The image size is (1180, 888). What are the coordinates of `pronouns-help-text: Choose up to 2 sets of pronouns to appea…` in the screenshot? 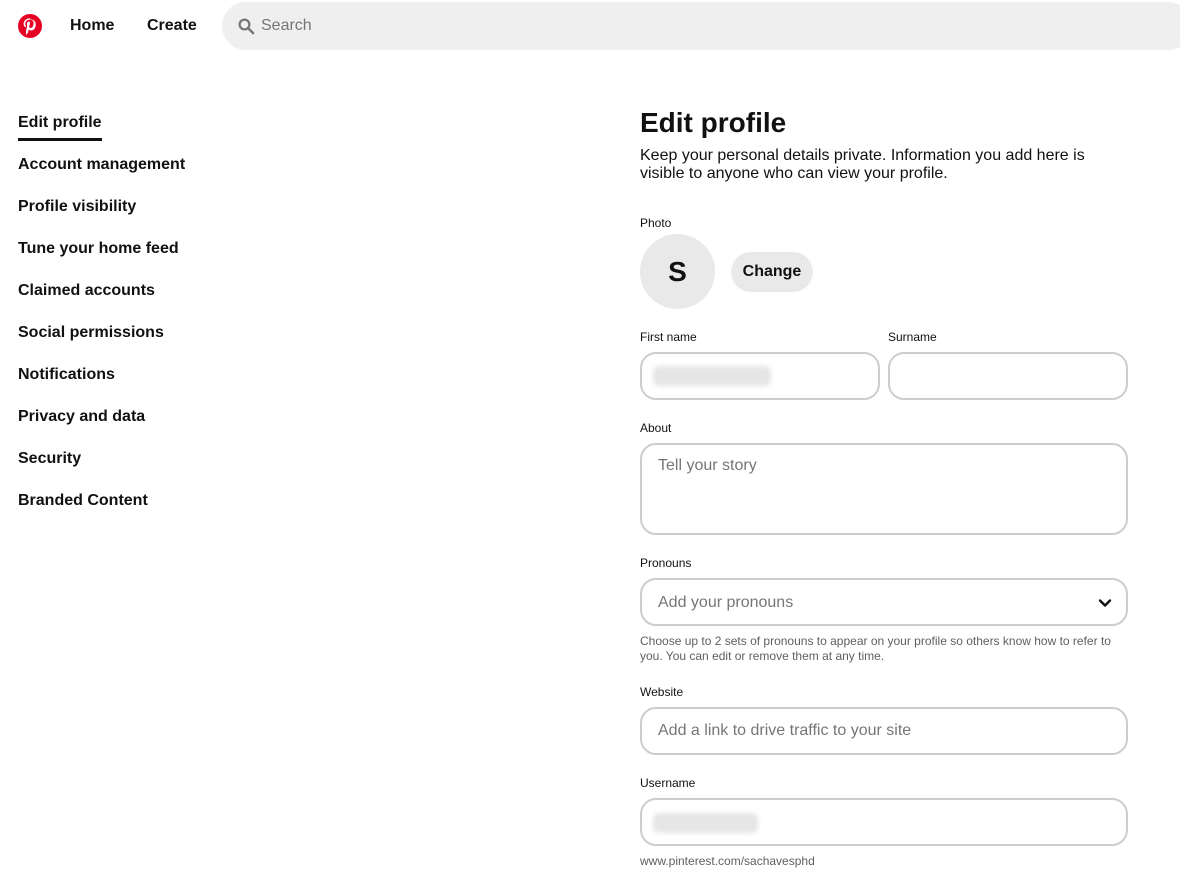 It's located at (875, 648).